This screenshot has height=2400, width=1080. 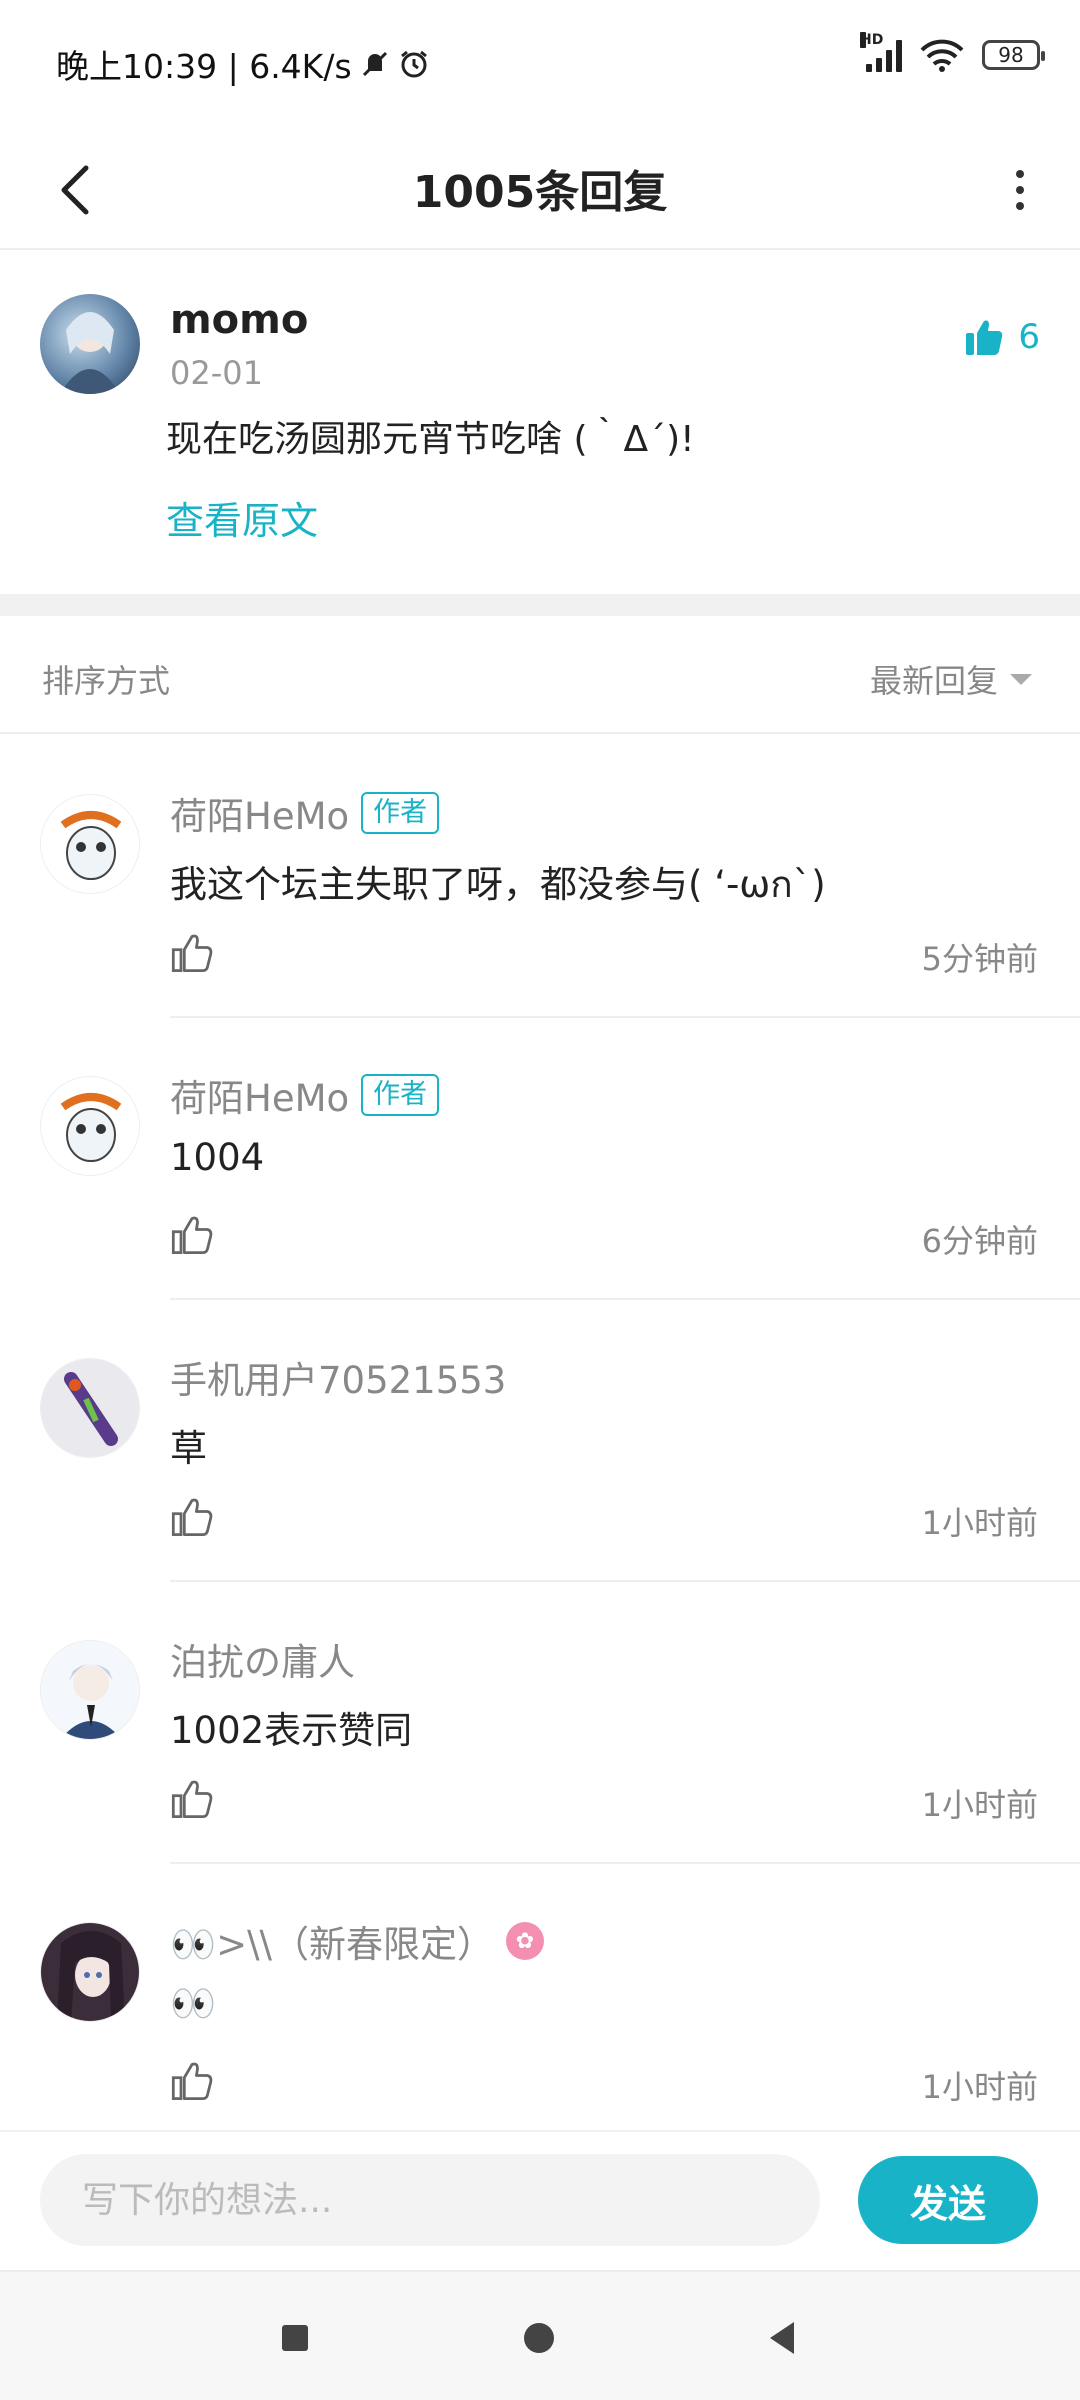 I want to click on reply-header: 👀>\\（新春限定） ✿, so click(x=357, y=1941).